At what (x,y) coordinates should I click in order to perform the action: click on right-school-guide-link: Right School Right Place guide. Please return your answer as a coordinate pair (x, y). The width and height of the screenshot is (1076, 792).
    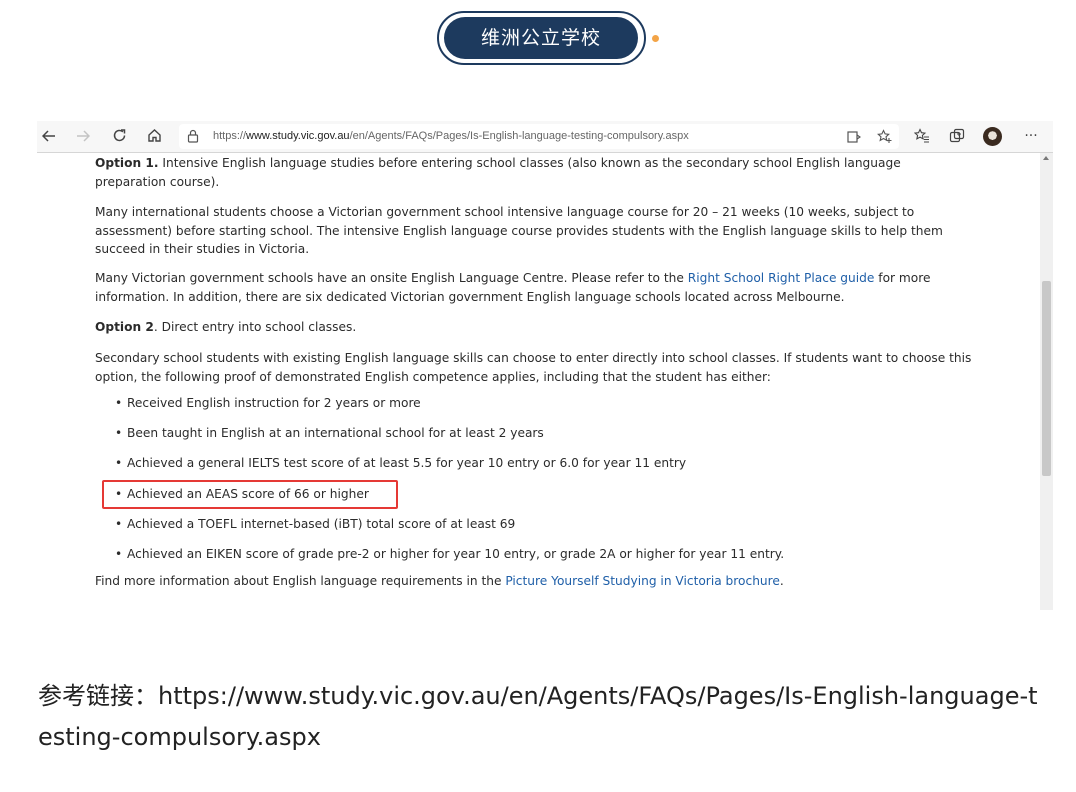
    Looking at the image, I should click on (781, 278).